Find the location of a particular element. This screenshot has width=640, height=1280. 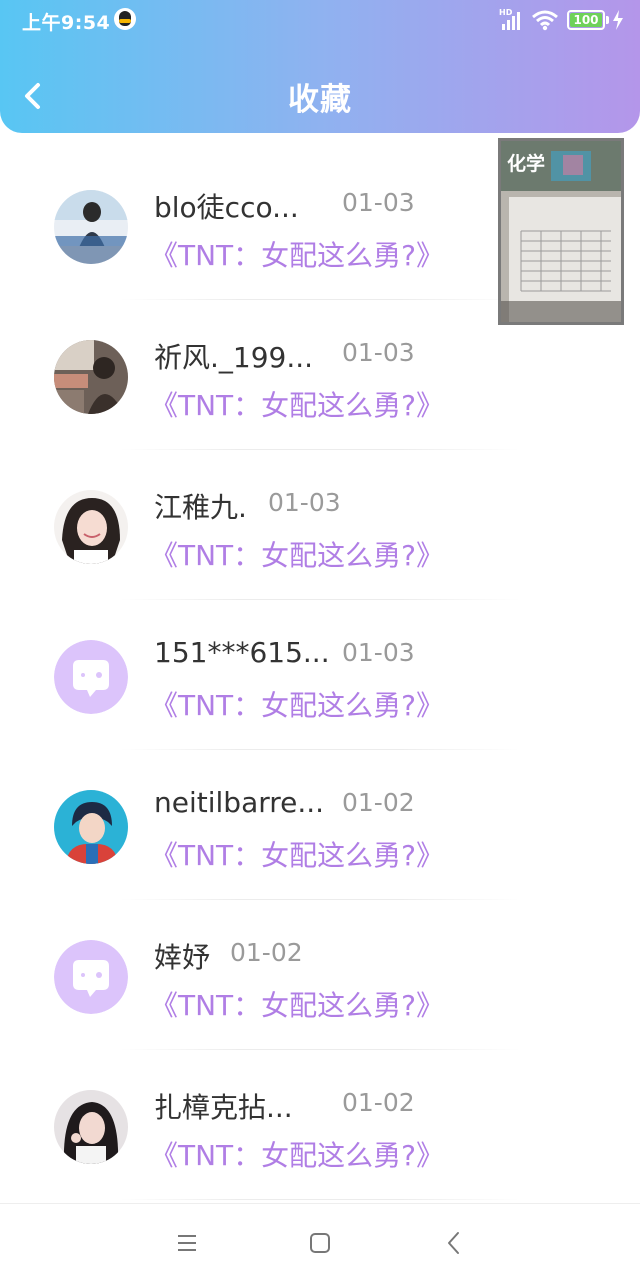

user-name: 婞妤 is located at coordinates (182, 957).